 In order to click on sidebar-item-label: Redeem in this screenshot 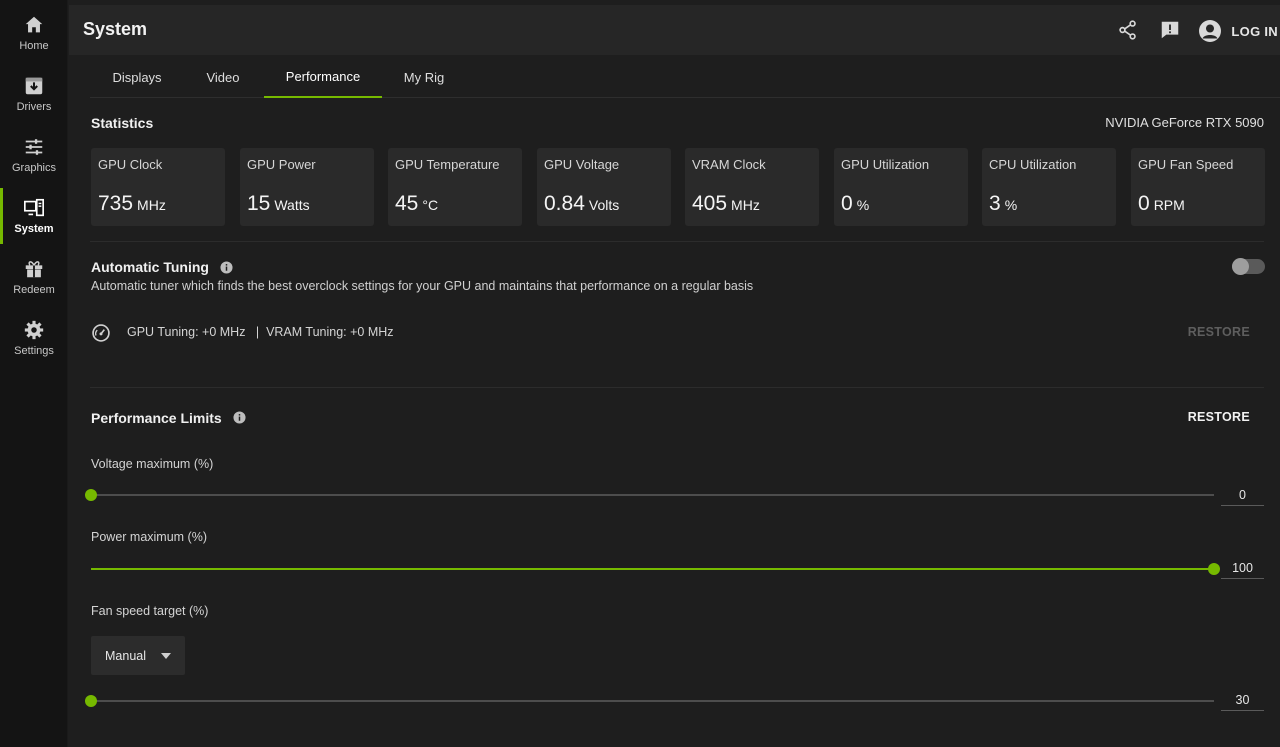, I will do `click(34, 290)`.